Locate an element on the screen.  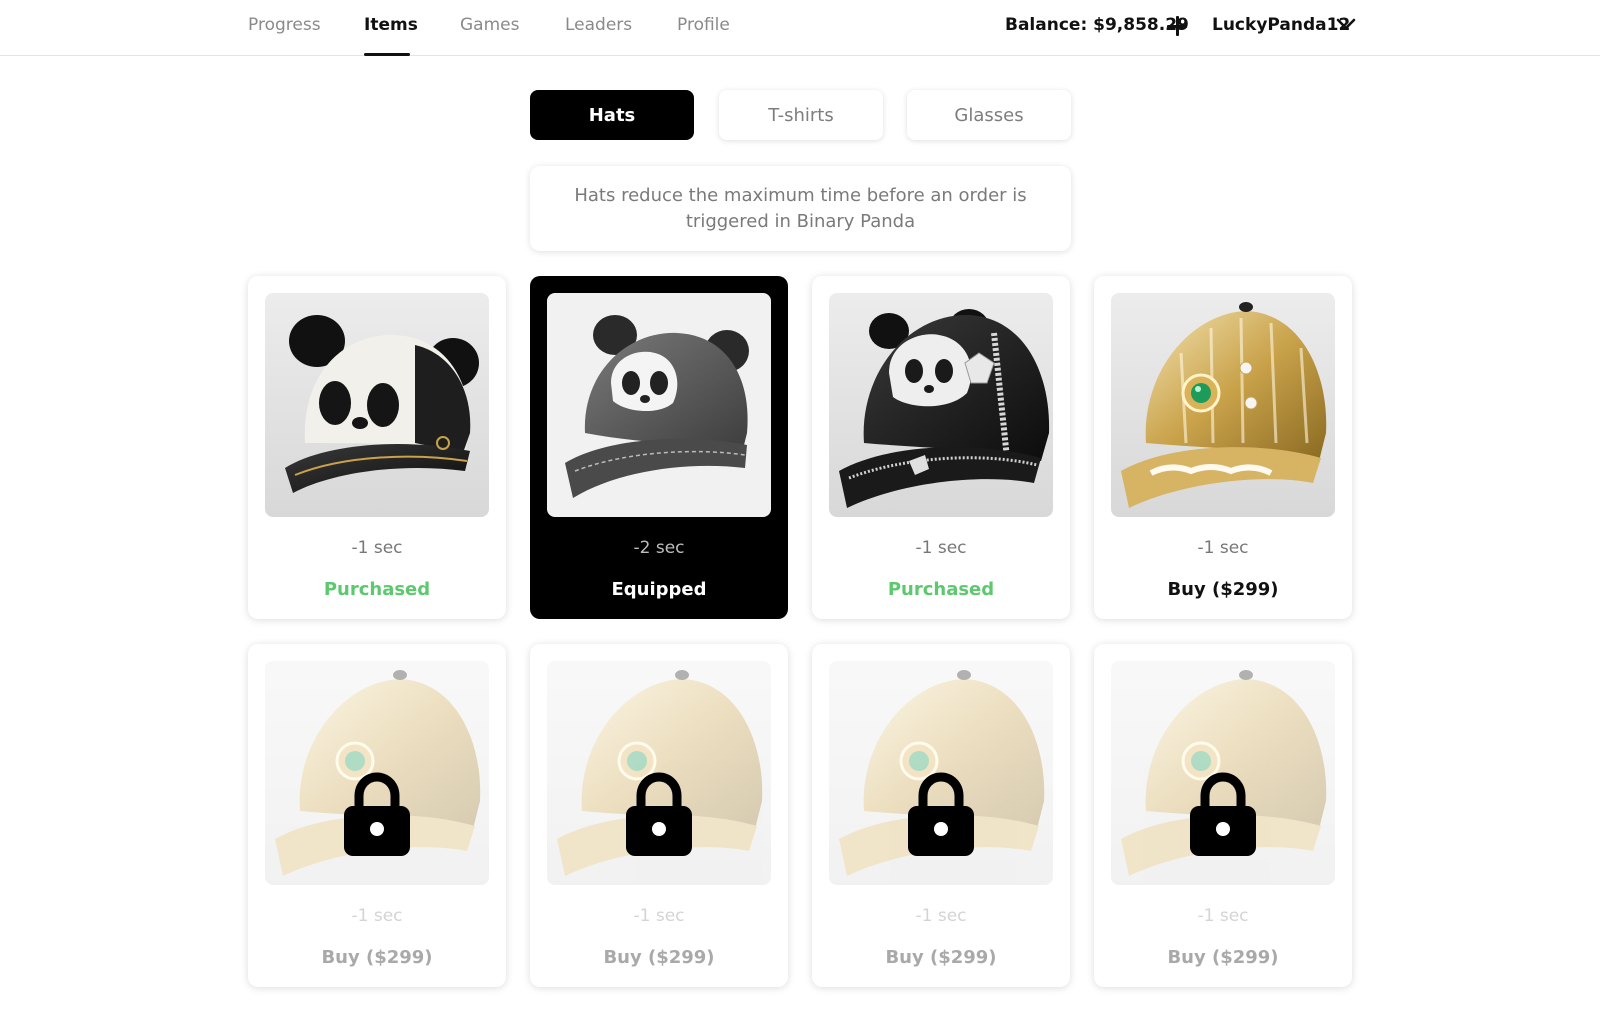
gold-ornate-cap-image is located at coordinates (1223, 405).